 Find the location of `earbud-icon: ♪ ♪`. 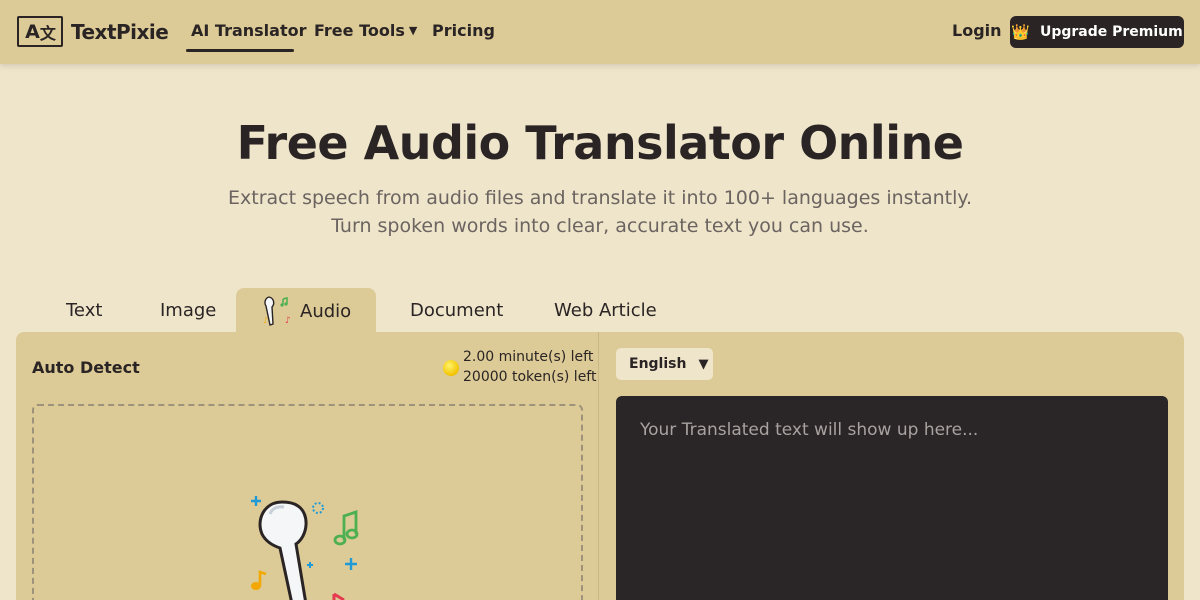

earbud-icon: ♪ ♪ is located at coordinates (277, 311).